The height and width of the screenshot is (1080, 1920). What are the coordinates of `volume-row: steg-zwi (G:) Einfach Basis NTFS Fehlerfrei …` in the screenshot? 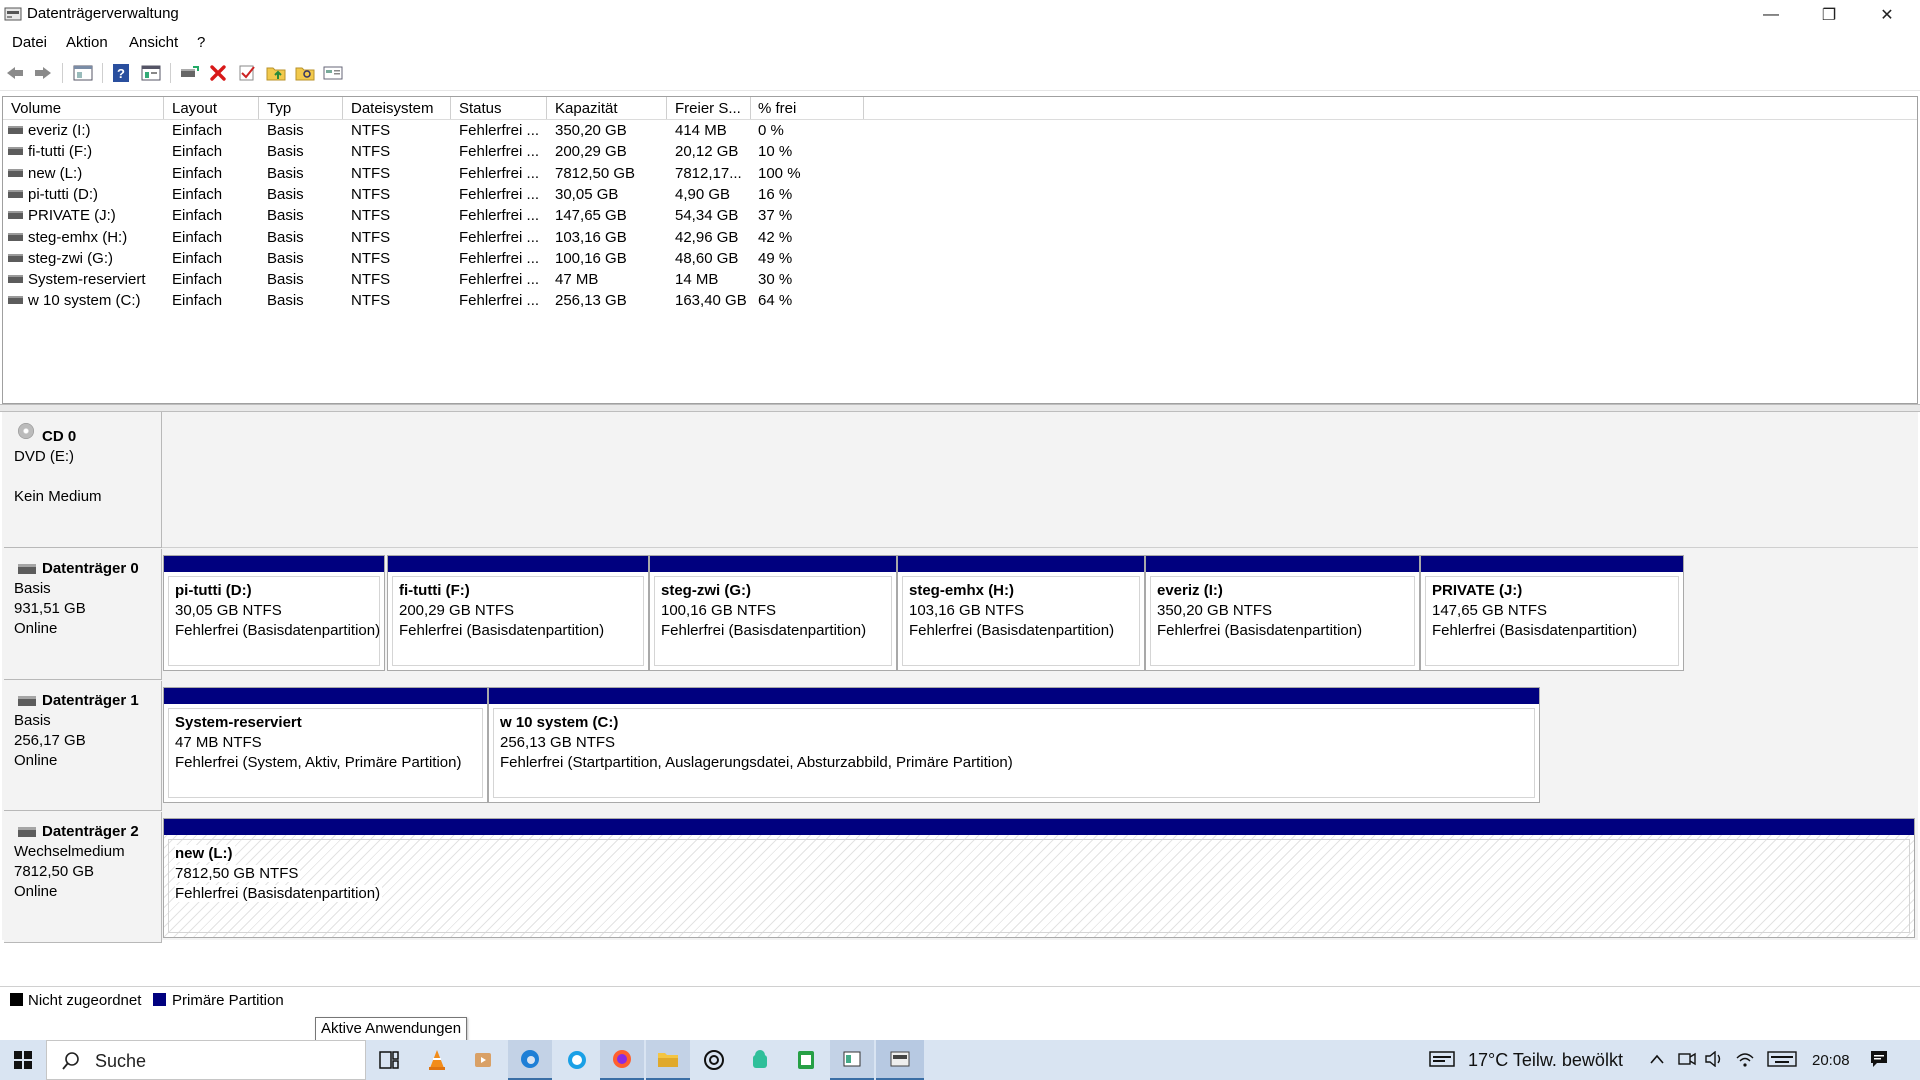 It's located at (453, 258).